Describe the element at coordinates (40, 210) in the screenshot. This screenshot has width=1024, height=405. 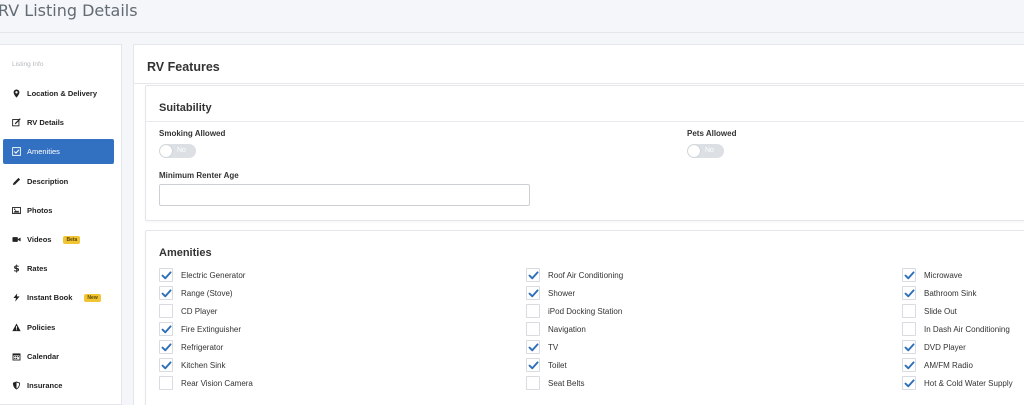
I see `sidebar-item-label: Photos` at that location.